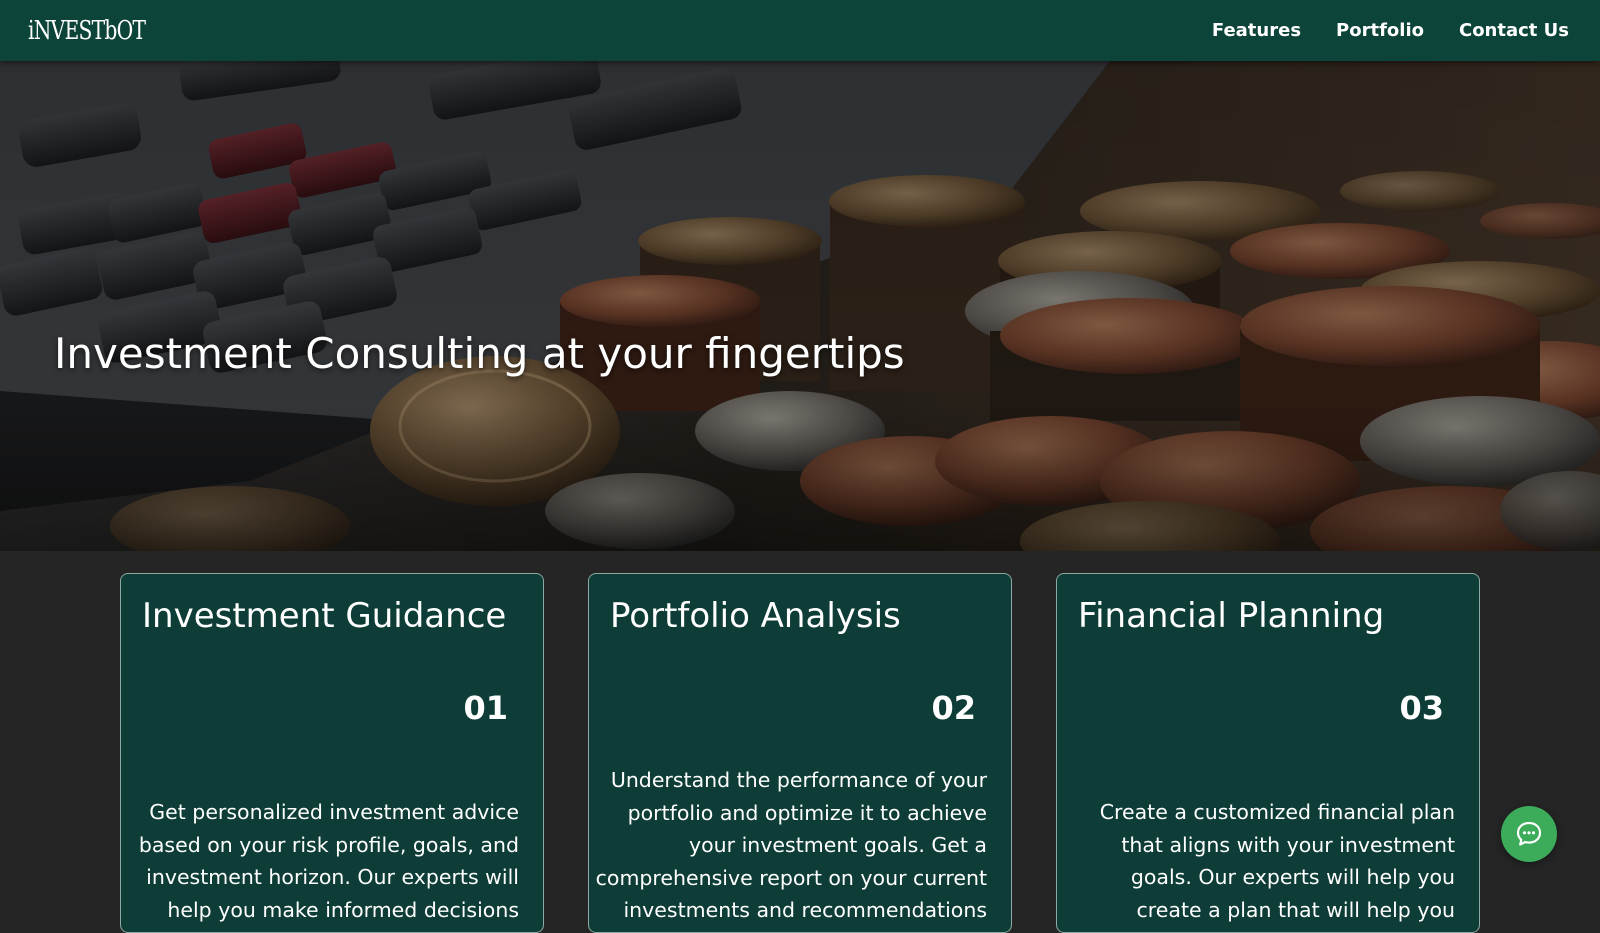 The image size is (1600, 933). Describe the element at coordinates (1421, 708) in the screenshot. I see `card-number: 03` at that location.